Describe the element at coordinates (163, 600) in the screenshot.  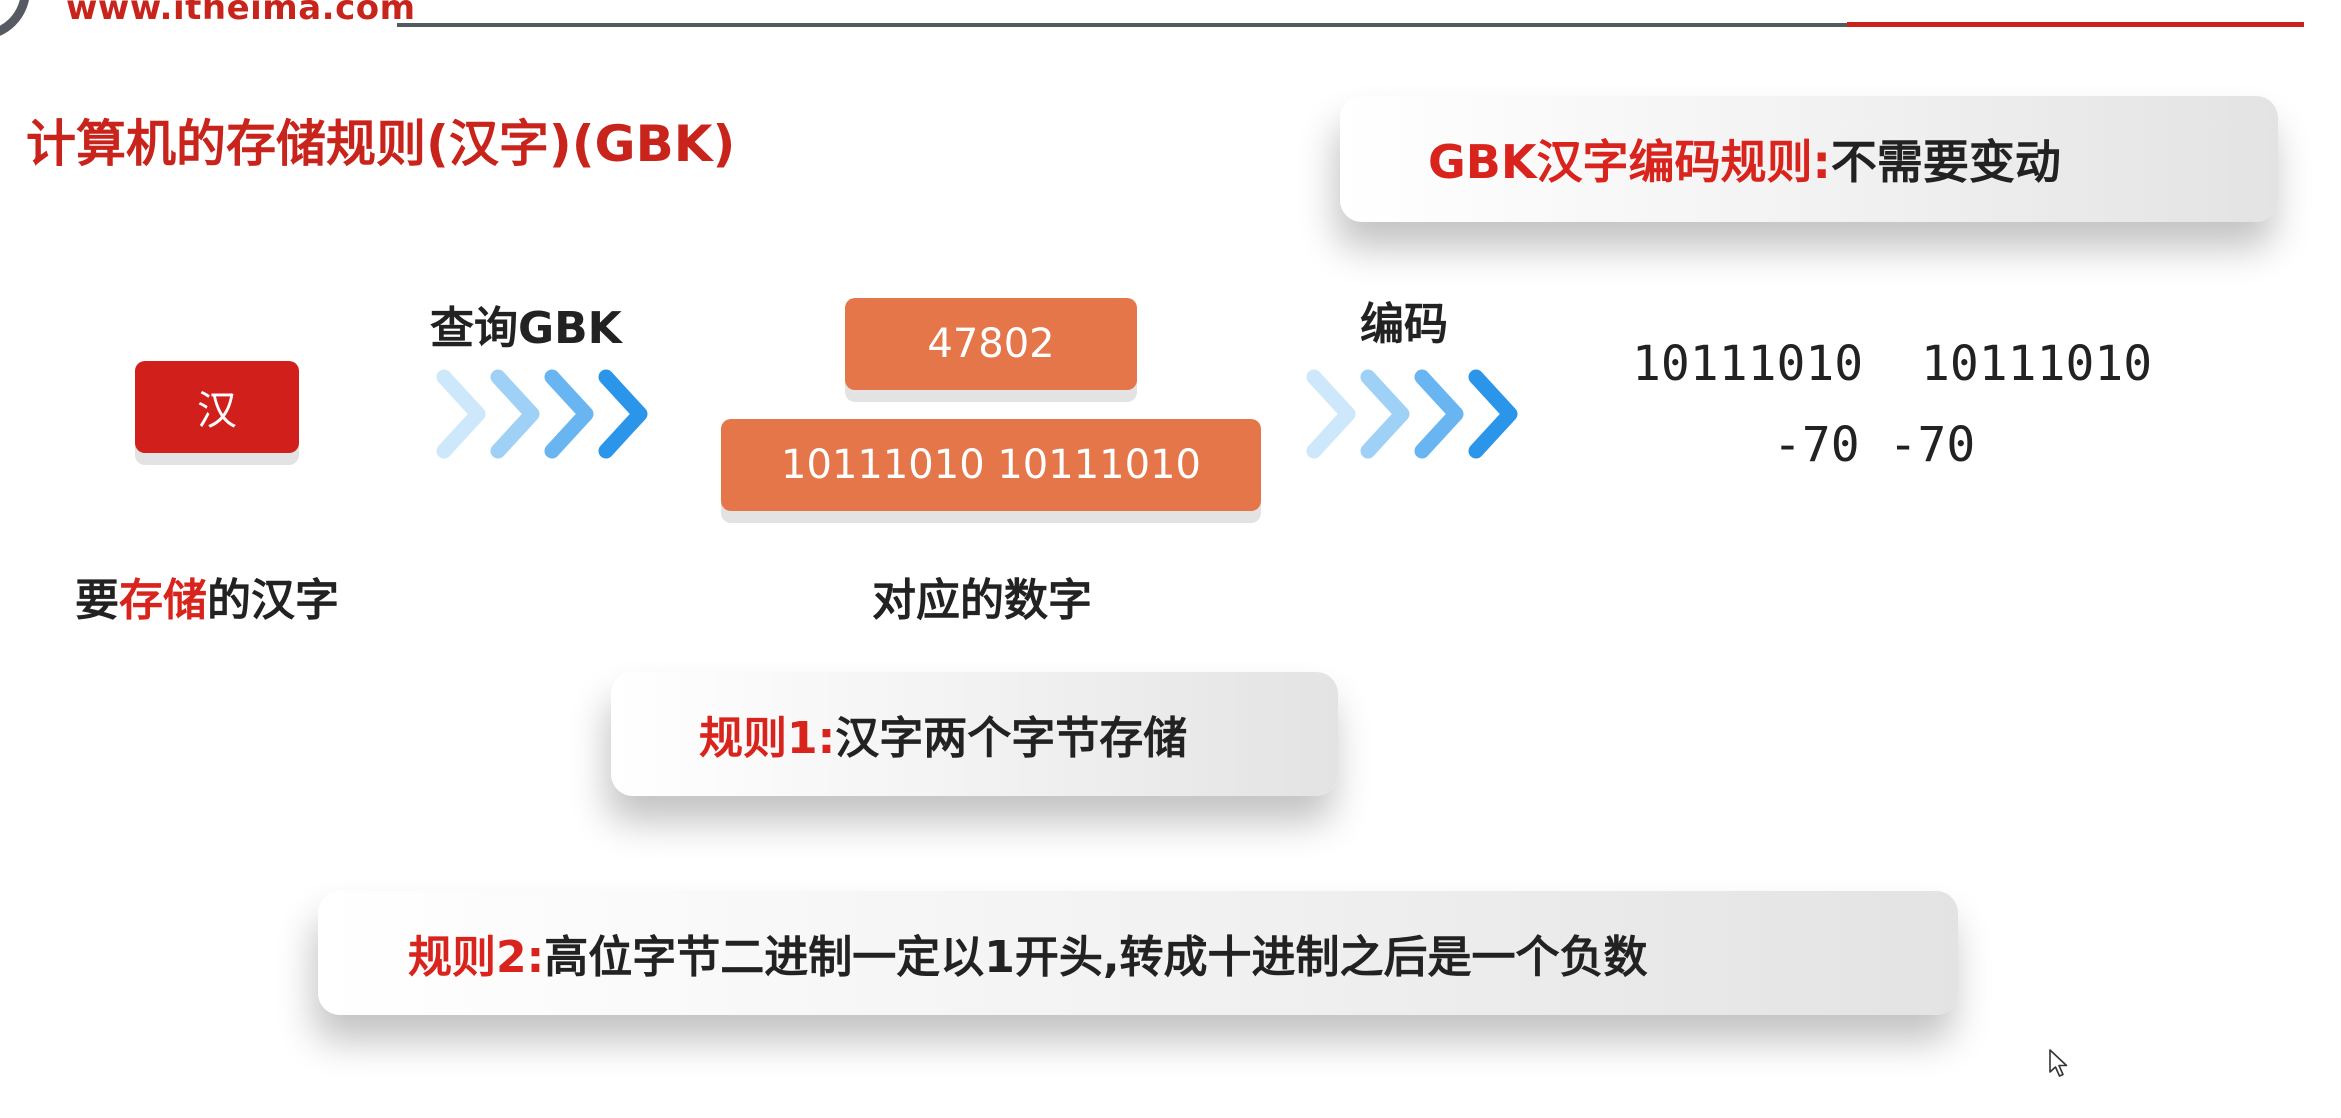
I see `store-label-highlight: 存储` at that location.